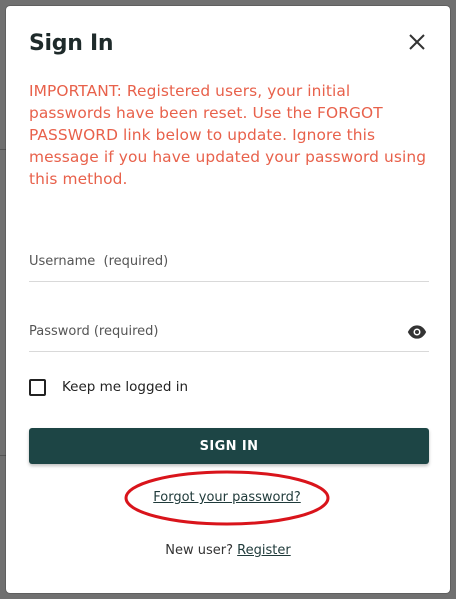 Image resolution: width=456 pixels, height=599 pixels. I want to click on keep-logged-in-label: Keep me logged in, so click(125, 387).